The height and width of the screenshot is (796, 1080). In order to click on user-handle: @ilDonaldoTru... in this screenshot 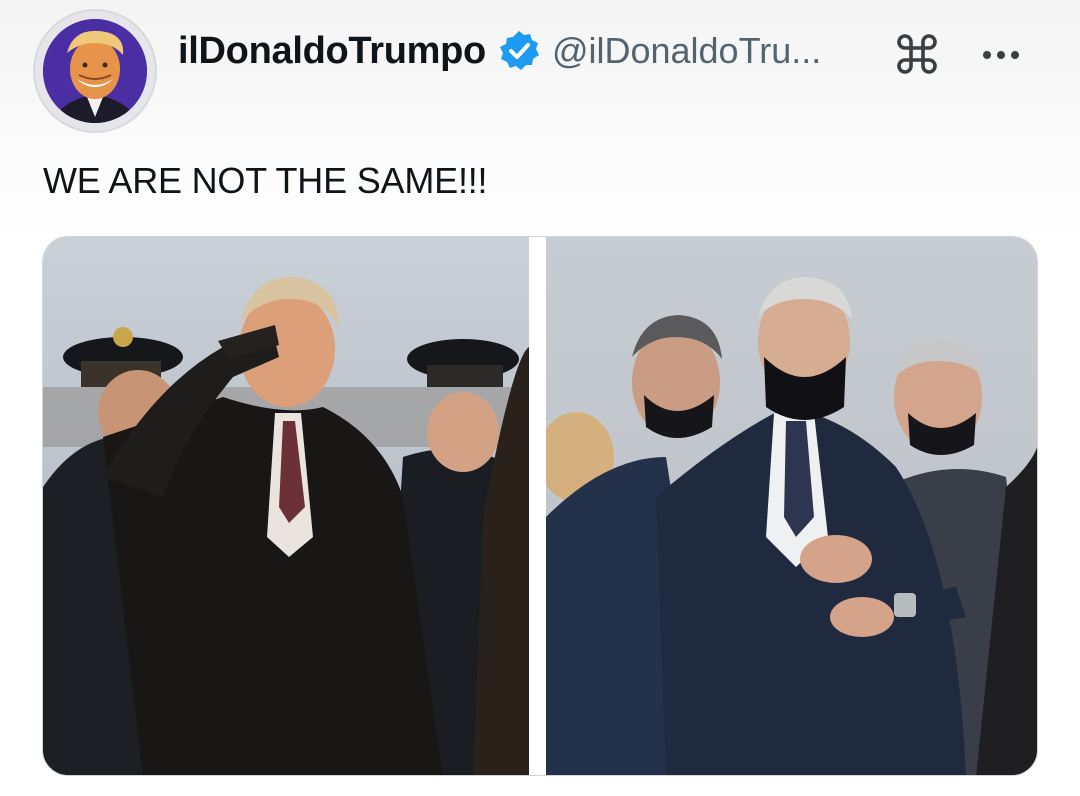, I will do `click(686, 51)`.